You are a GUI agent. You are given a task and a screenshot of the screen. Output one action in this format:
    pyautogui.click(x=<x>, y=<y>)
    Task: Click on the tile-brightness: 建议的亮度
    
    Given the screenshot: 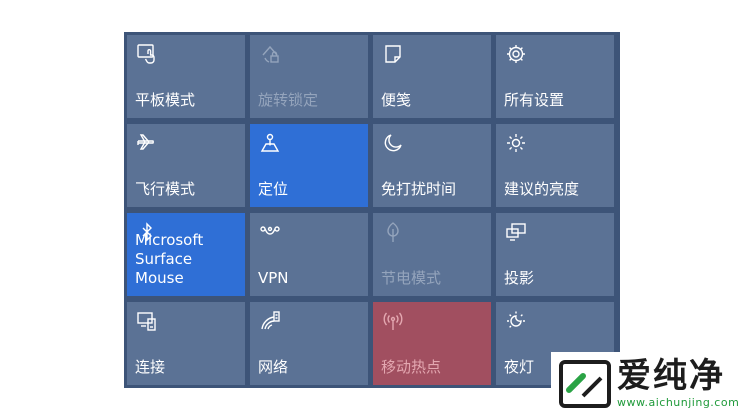 What is the action you would take?
    pyautogui.click(x=555, y=165)
    